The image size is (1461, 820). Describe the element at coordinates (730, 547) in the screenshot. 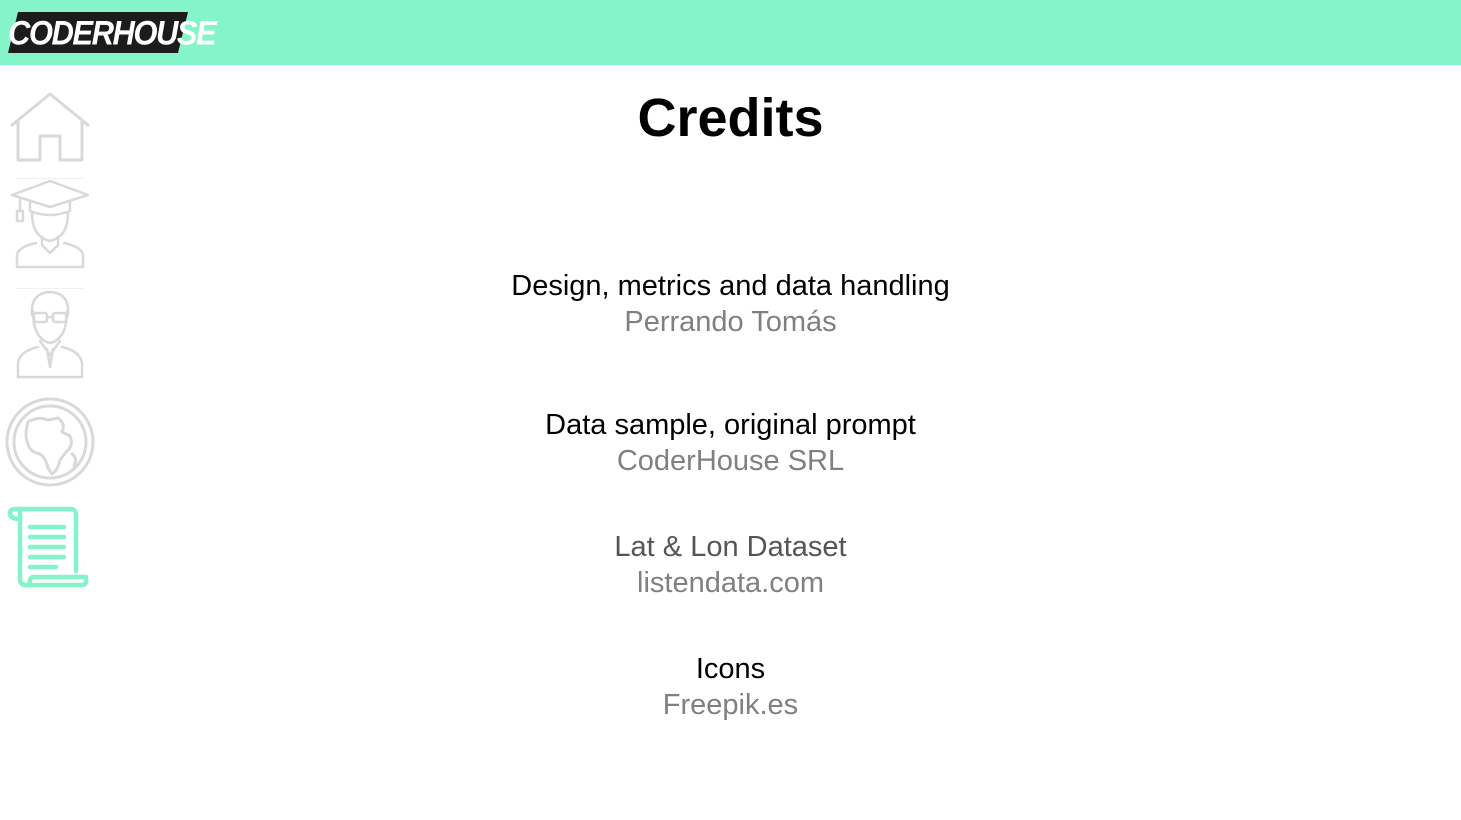

I see `credit-role: Lat & Lon Dataset` at that location.